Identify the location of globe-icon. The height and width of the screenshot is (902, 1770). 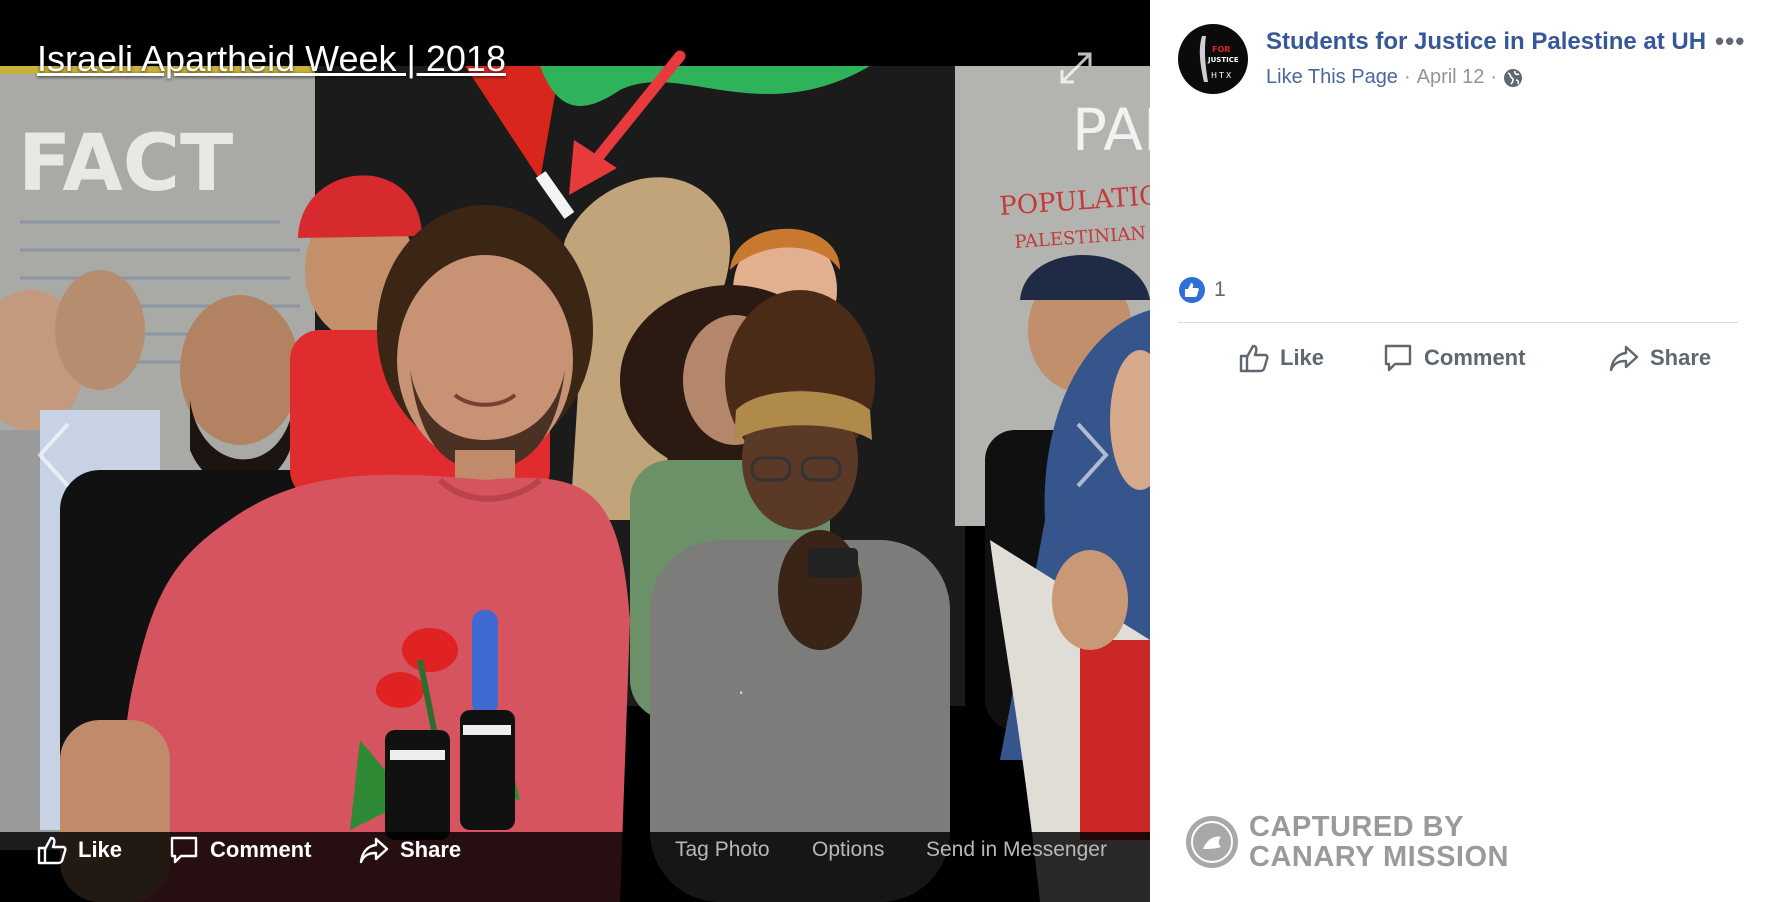
(1513, 78).